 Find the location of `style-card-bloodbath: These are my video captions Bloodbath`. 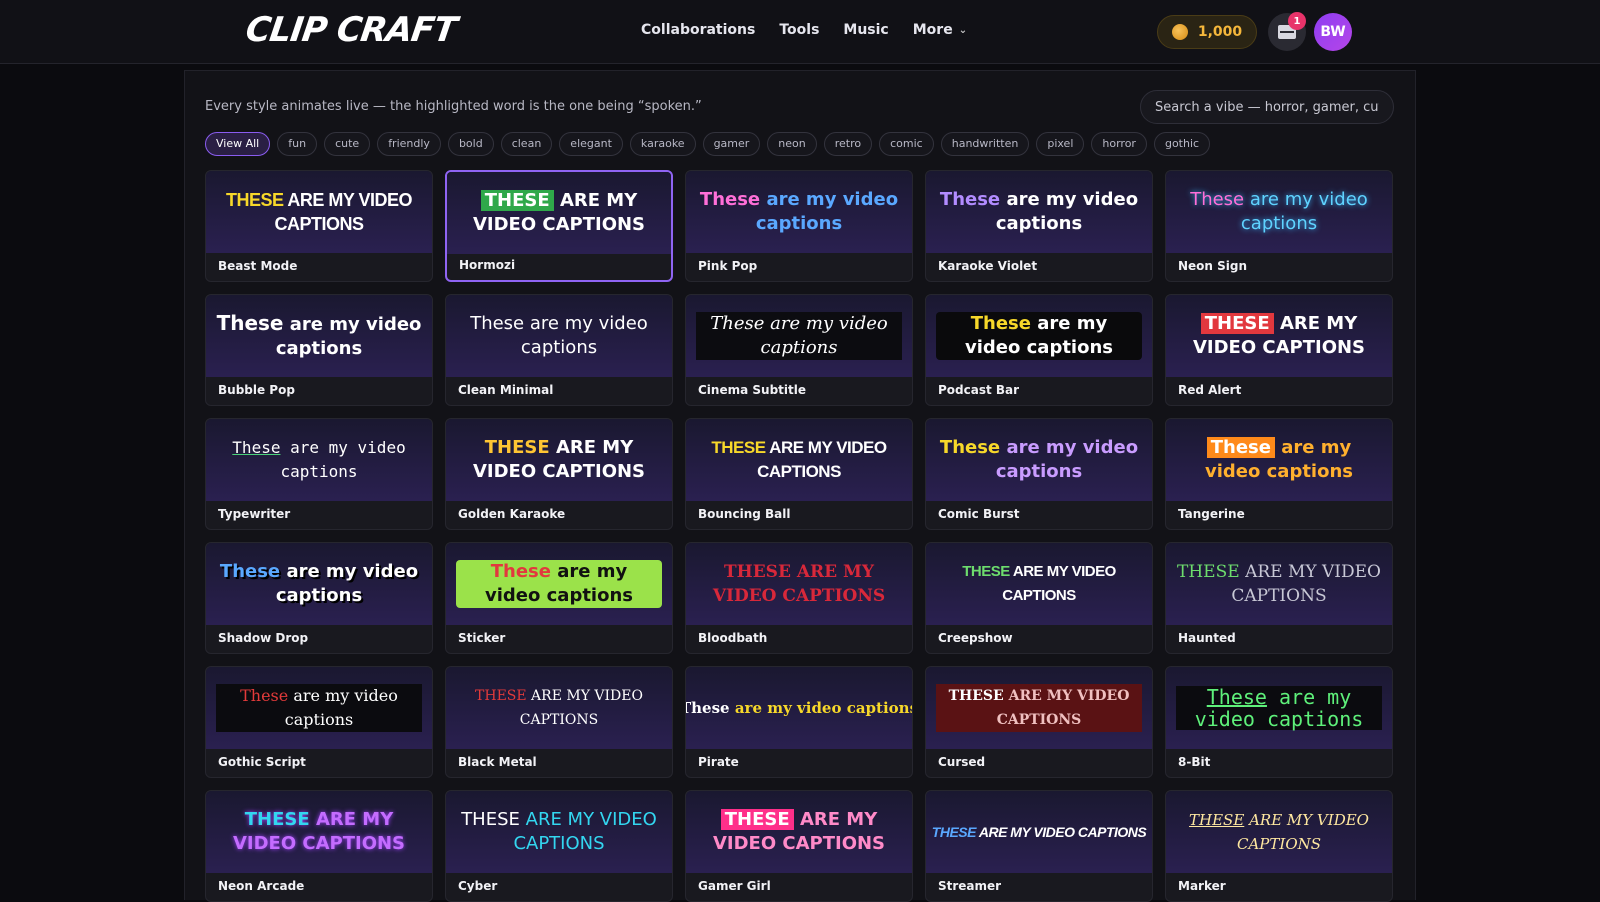

style-card-bloodbath: These are my video captions Bloodbath is located at coordinates (799, 598).